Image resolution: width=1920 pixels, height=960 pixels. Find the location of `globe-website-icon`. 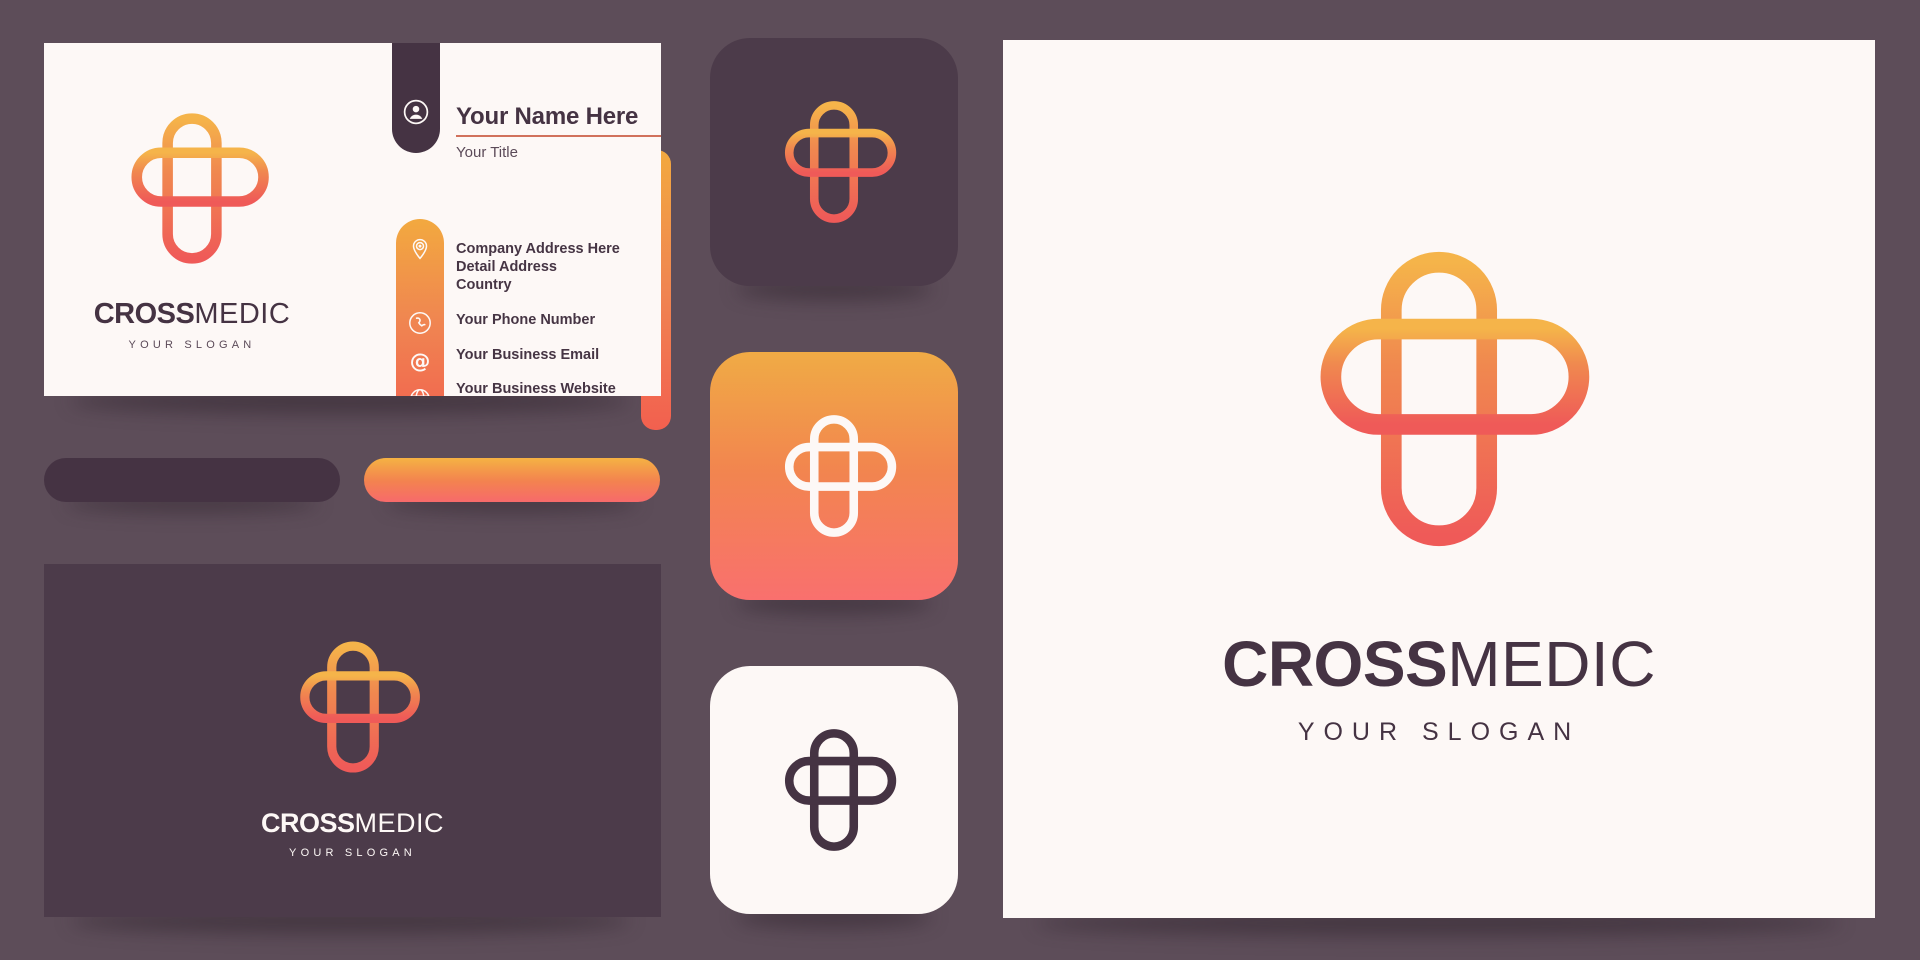

globe-website-icon is located at coordinates (420, 392).